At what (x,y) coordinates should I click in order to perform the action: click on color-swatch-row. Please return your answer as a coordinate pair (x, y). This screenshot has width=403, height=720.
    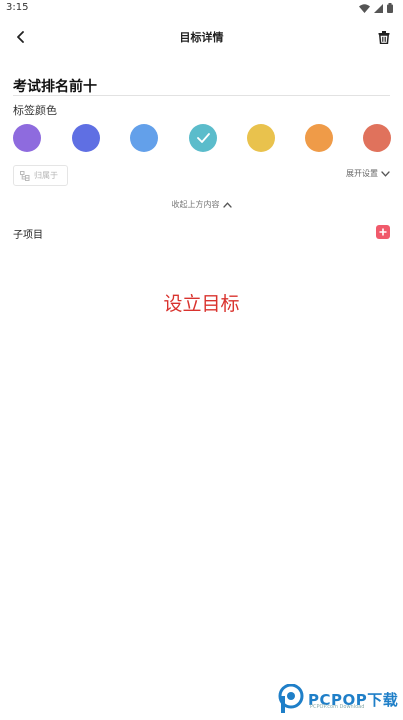
    Looking at the image, I should click on (201, 138).